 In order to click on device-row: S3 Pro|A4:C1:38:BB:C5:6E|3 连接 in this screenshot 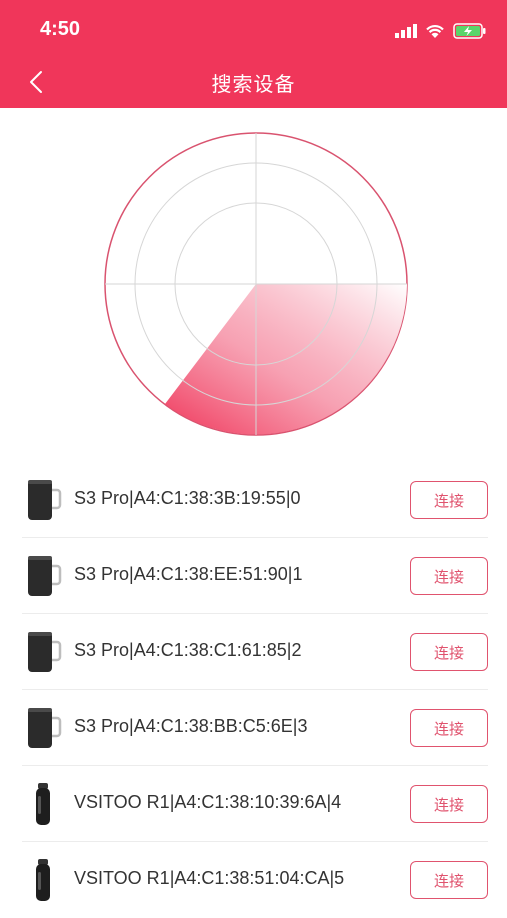, I will do `click(255, 728)`.